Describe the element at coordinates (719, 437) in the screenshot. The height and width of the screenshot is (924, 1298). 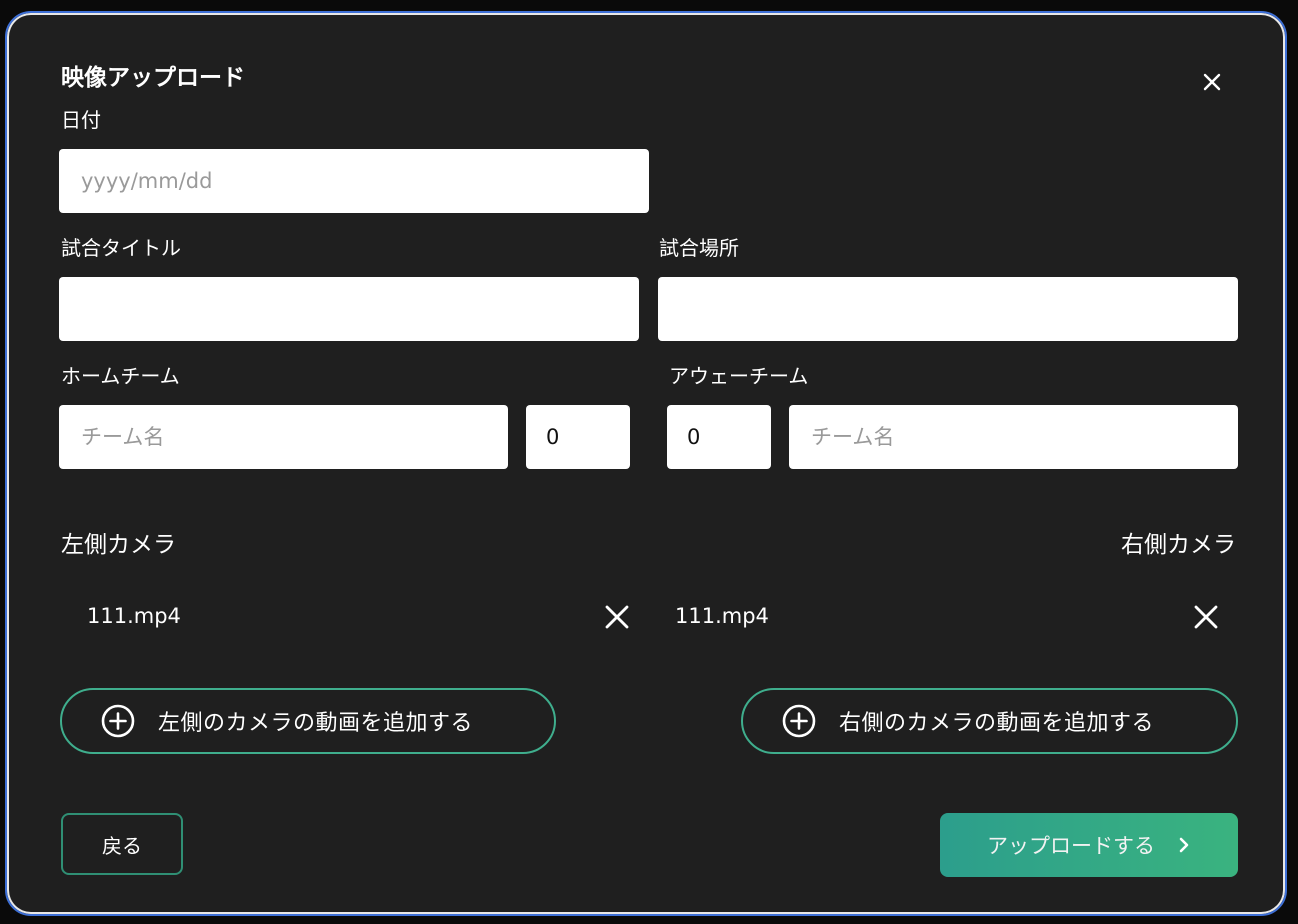
I see `away-team-score-input` at that location.